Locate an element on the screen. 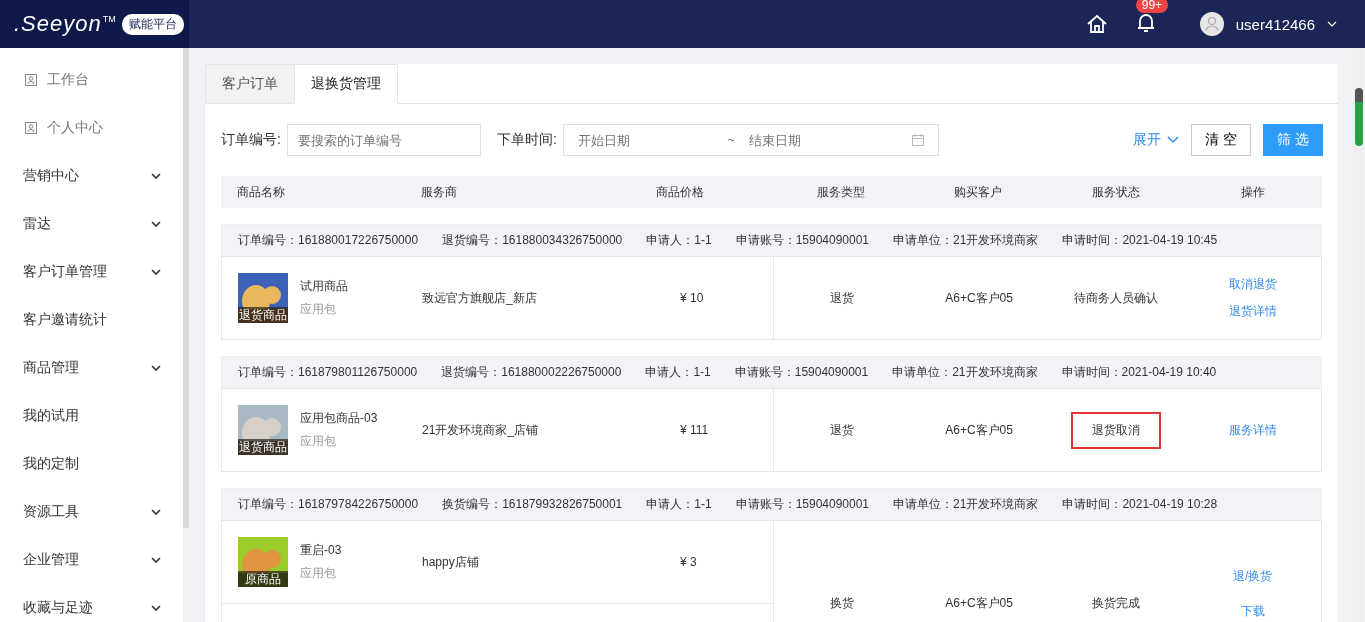  action-link: 退货详情 is located at coordinates (1252, 311).